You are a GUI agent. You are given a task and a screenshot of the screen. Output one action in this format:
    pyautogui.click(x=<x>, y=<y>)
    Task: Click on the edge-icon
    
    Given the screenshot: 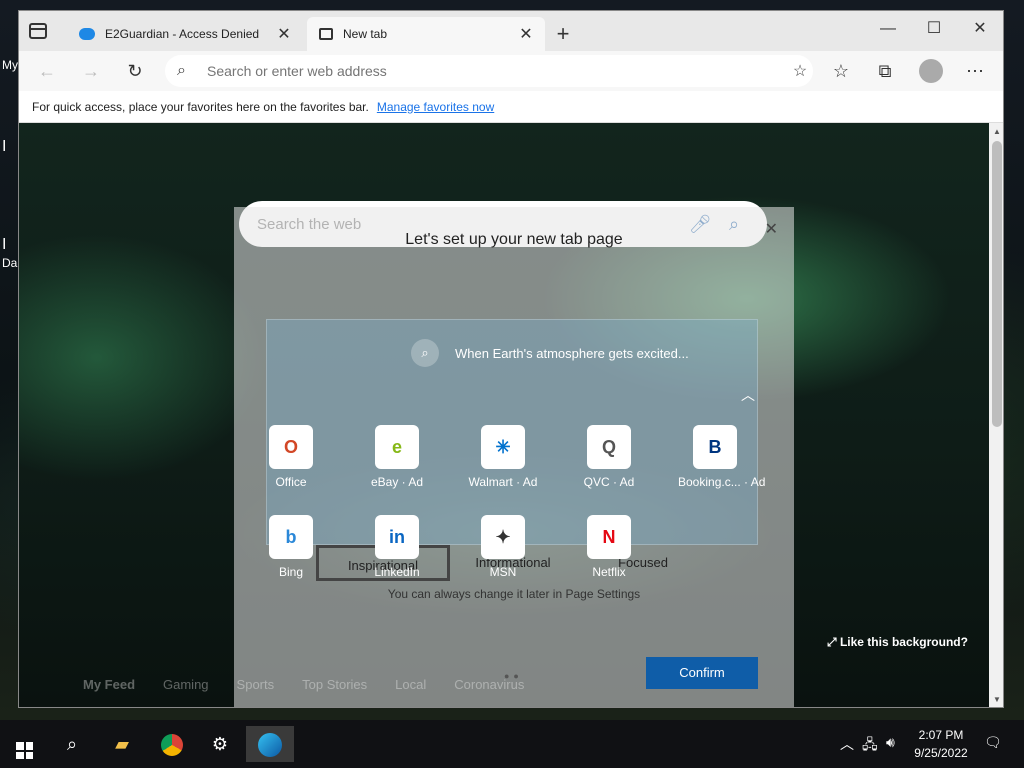 What is the action you would take?
    pyautogui.click(x=270, y=744)
    